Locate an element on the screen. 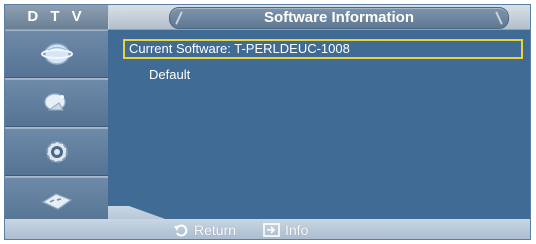  info-hint: Info is located at coordinates (286, 229).